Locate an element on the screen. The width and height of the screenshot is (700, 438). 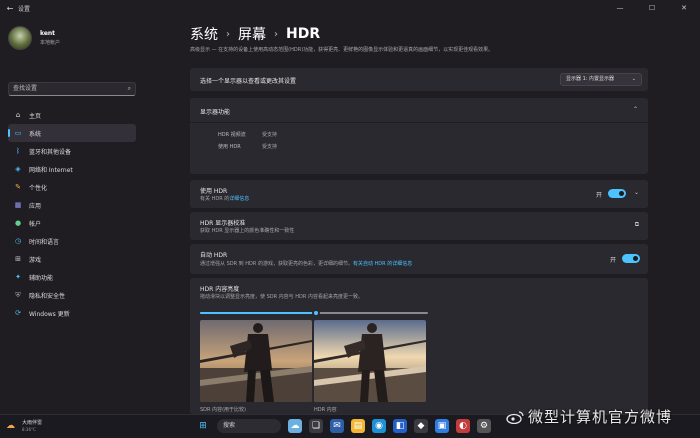
display-select-label: 选择一个显示器以查看或更改其设置 is located at coordinates (248, 81).